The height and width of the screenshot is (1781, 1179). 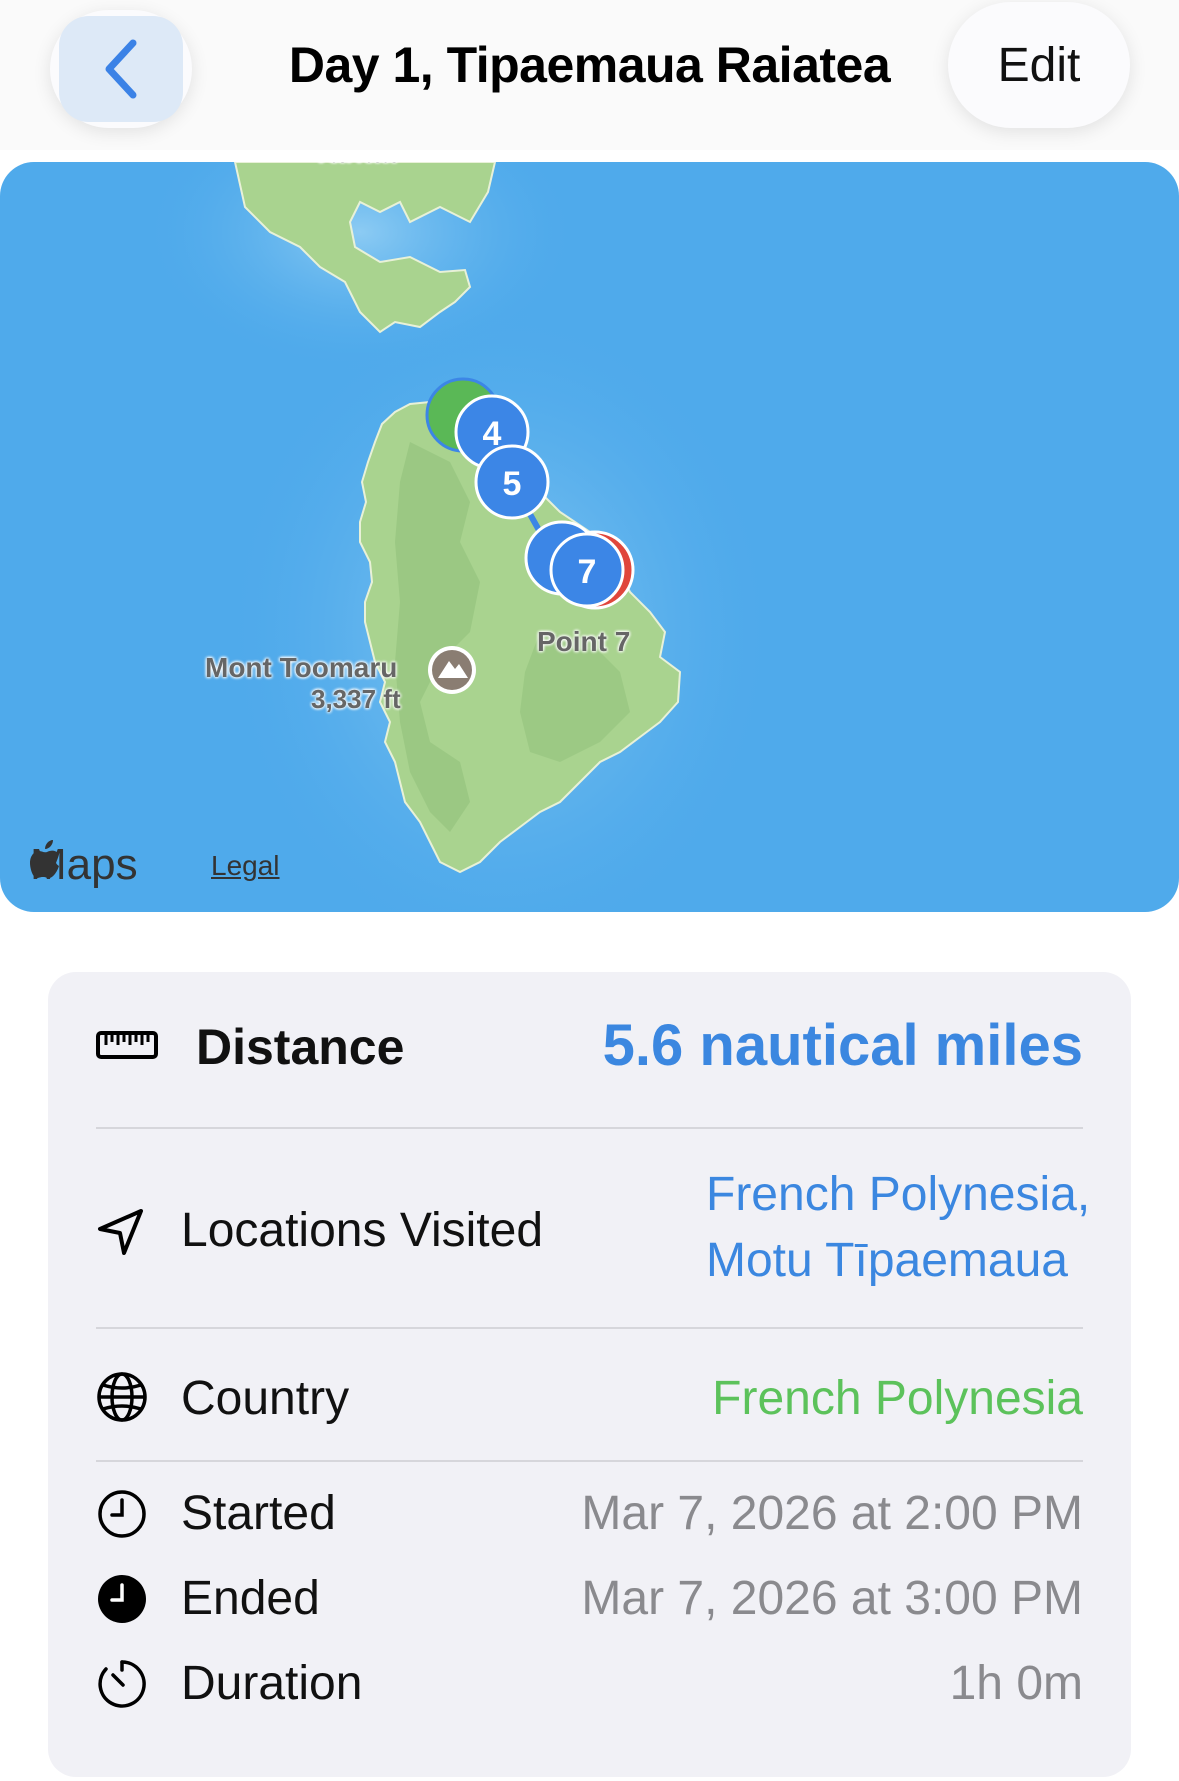 I want to click on map-label-mountain: Mont Toomaru, so click(x=301, y=667).